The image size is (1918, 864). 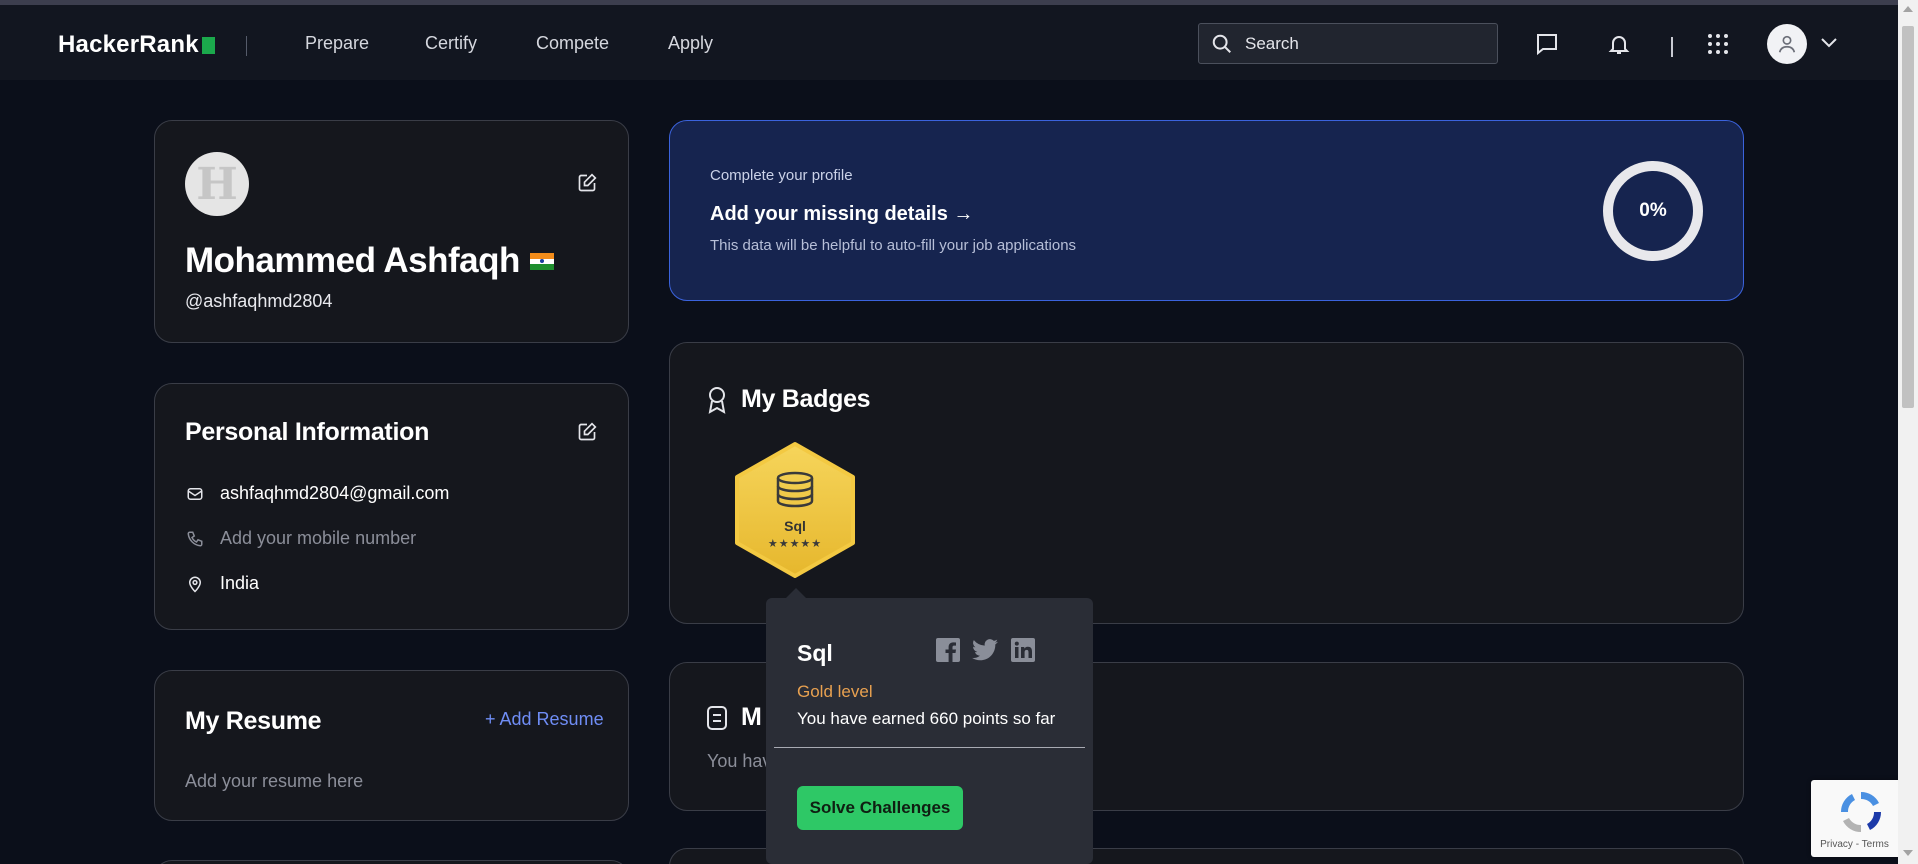 I want to click on mobile-placeholder: Add your mobile number, so click(x=318, y=538).